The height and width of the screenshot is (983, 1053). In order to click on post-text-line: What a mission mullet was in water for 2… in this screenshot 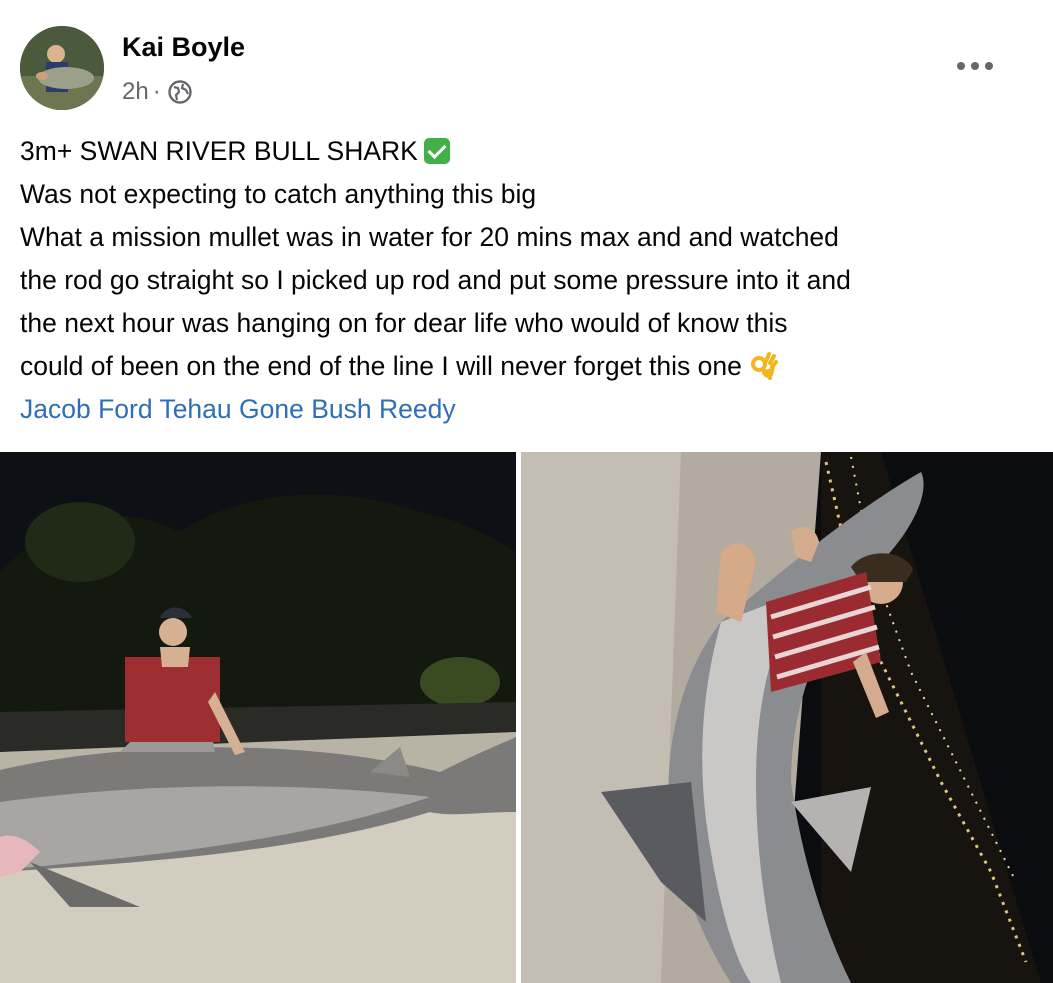, I will do `click(429, 237)`.